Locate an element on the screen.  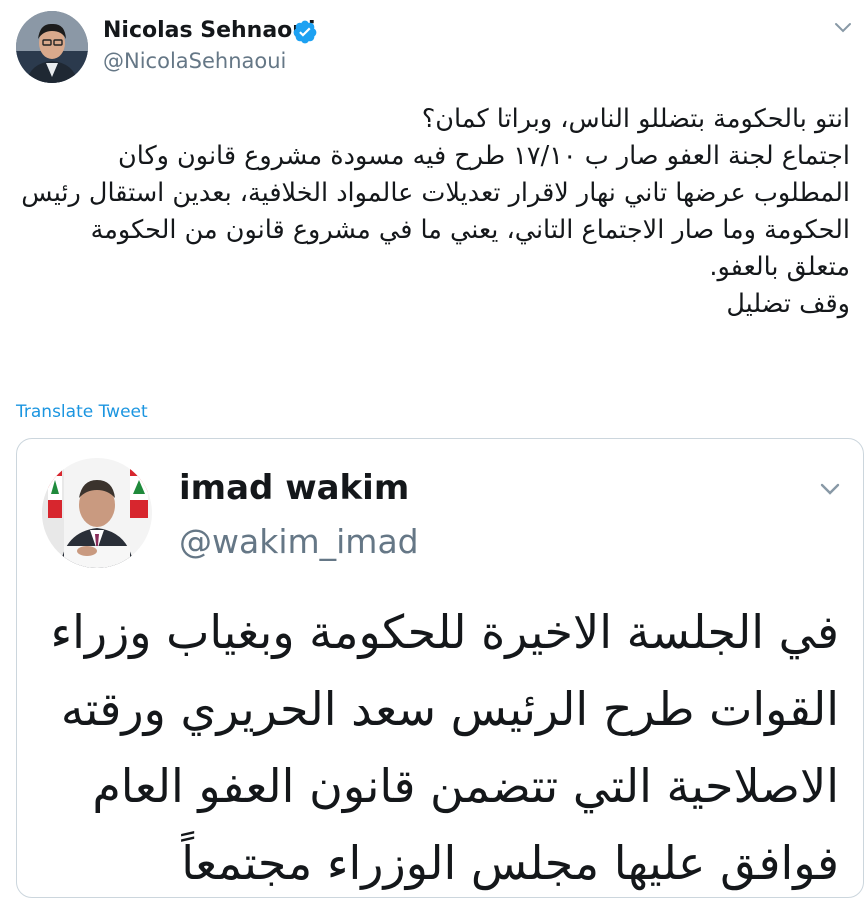
author-avatar is located at coordinates (52, 47).